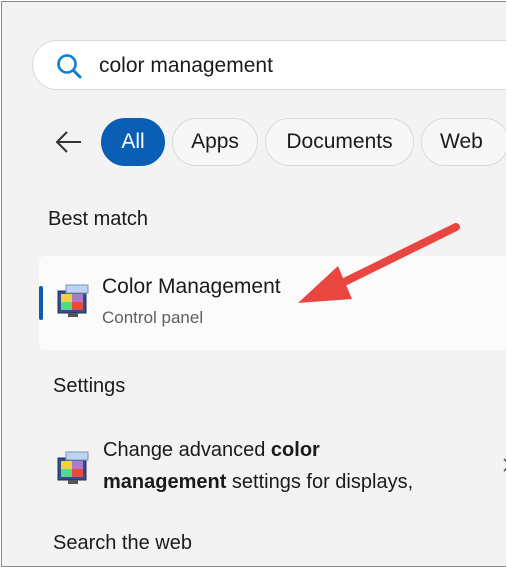 The width and height of the screenshot is (507, 567). Describe the element at coordinates (186, 66) in the screenshot. I see `search-input: color management` at that location.